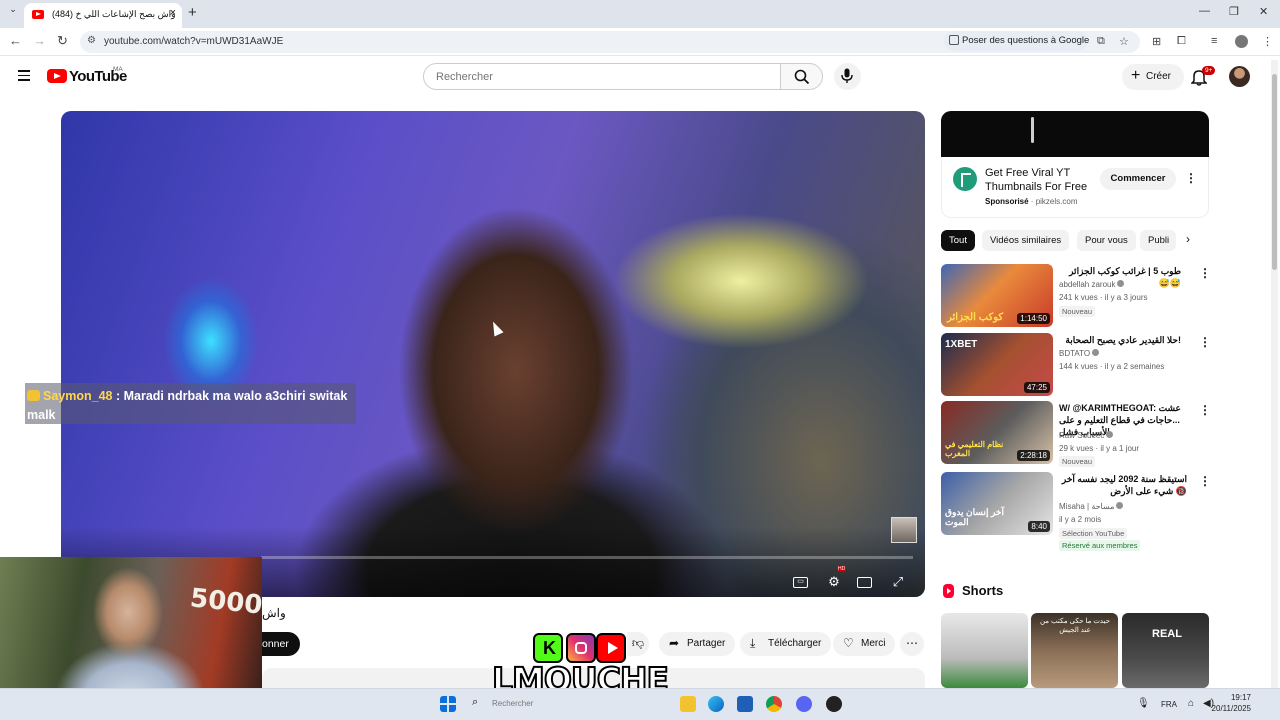 This screenshot has width=1280, height=720. What do you see at coordinates (1106, 240) in the screenshot?
I see `chip-for-you: Pour vous` at bounding box center [1106, 240].